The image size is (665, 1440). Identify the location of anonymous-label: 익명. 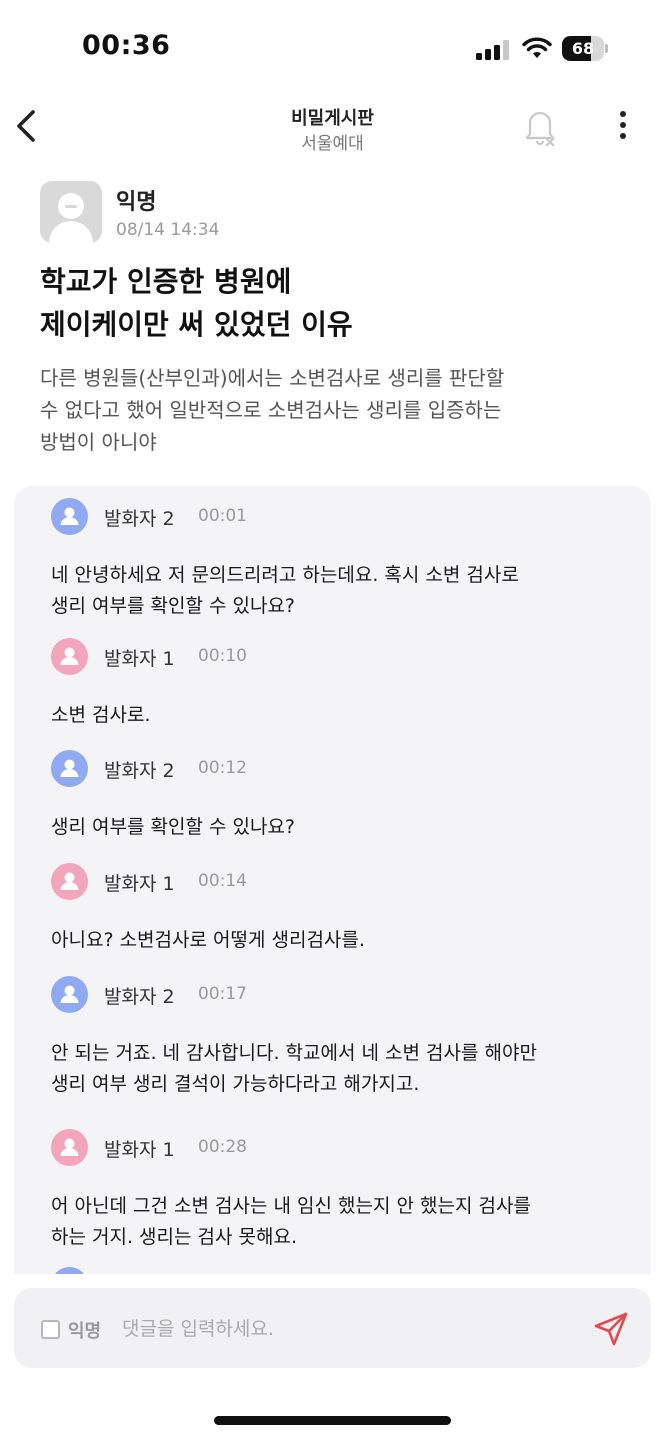
(84, 1330).